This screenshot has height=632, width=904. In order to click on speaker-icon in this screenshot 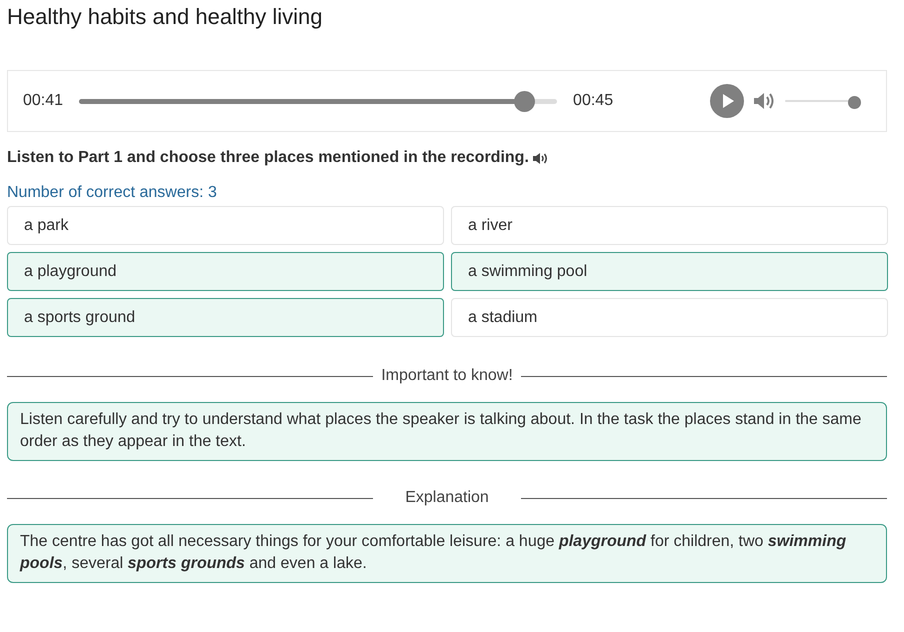, I will do `click(540, 158)`.